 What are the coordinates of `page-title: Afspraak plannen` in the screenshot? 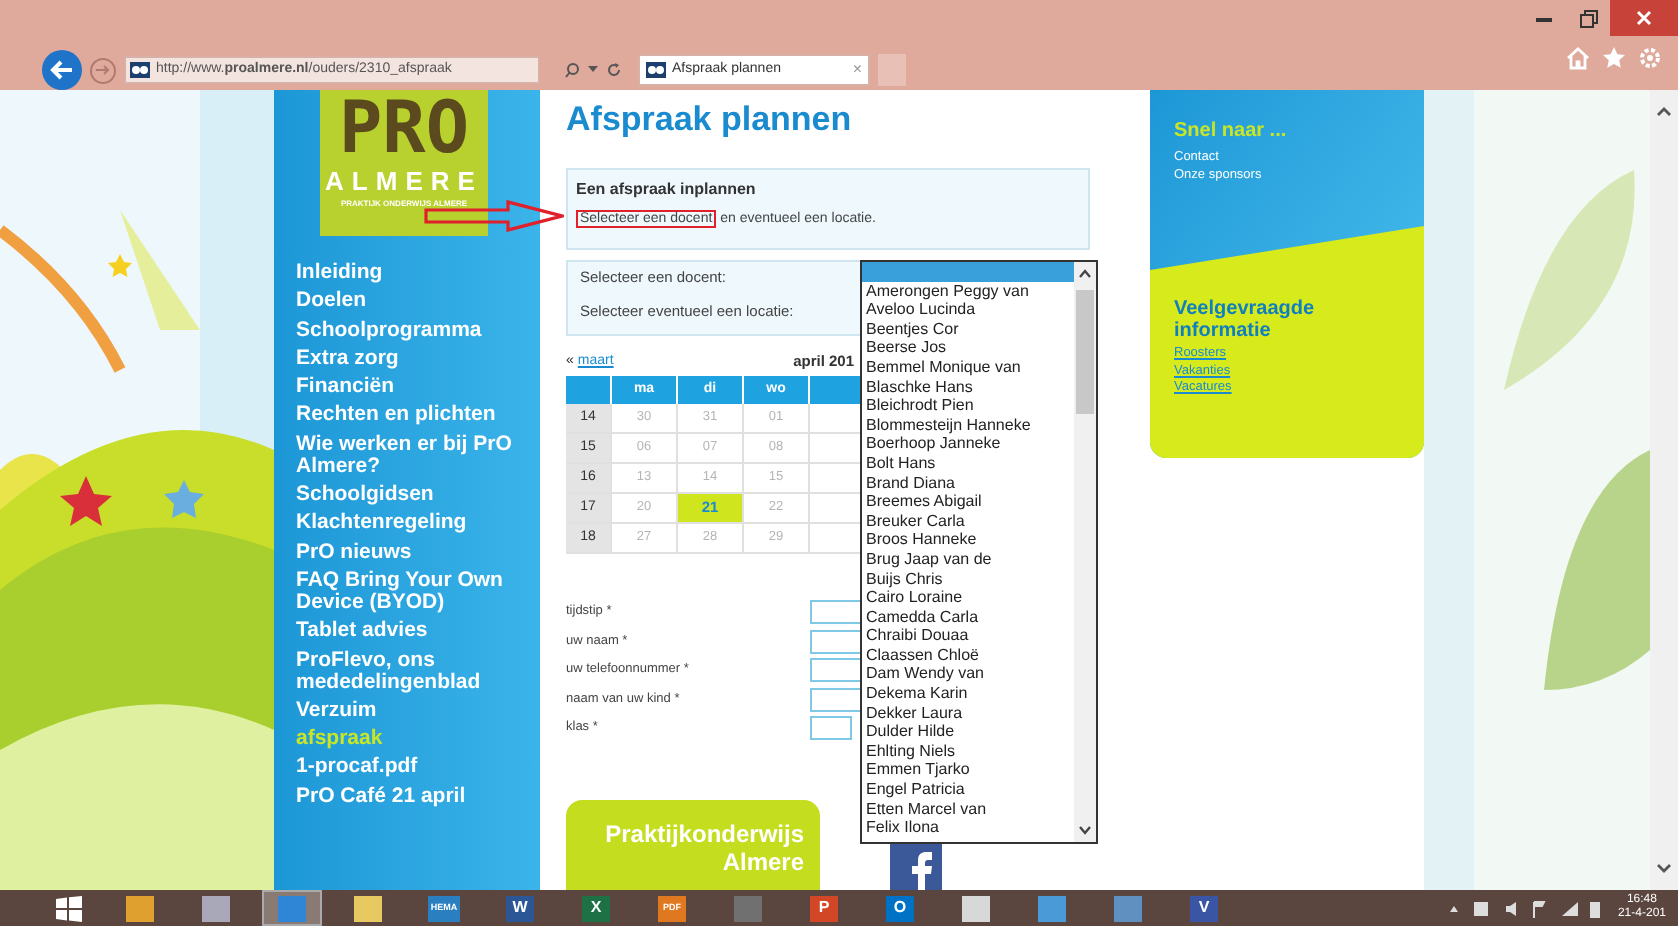 It's located at (710, 120).